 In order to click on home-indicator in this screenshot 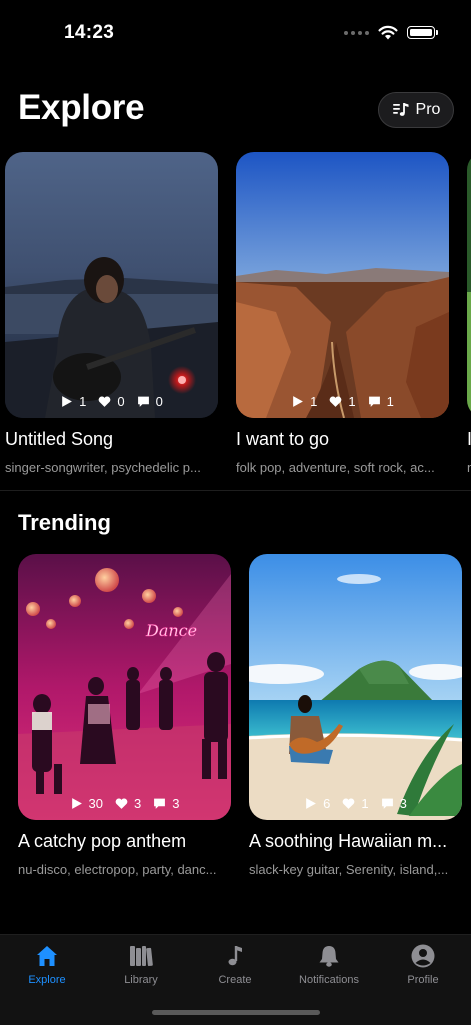, I will do `click(236, 1012)`.